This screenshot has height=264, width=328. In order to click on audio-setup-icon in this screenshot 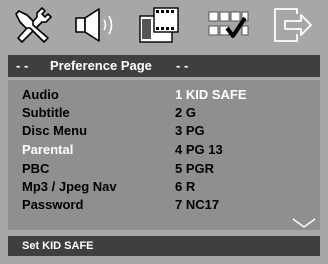, I will do `click(95, 25)`.